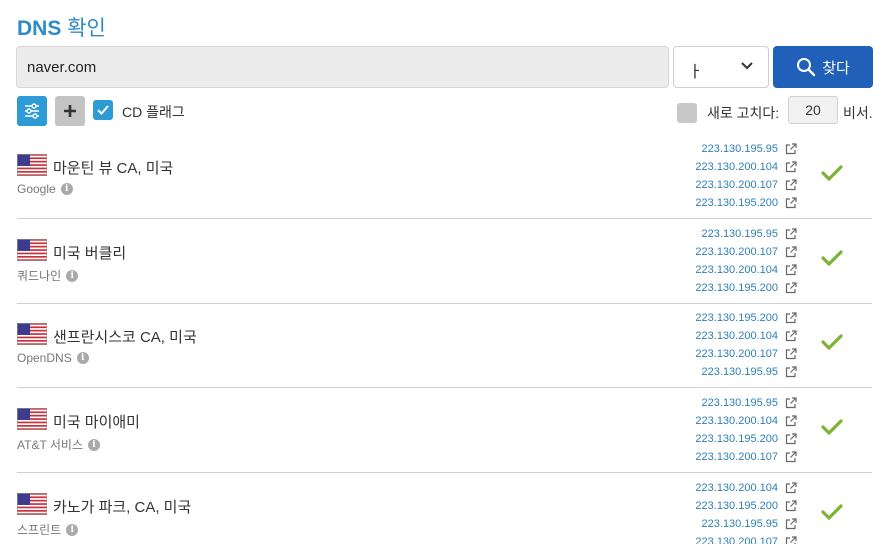 The height and width of the screenshot is (544, 886). Describe the element at coordinates (342, 67) in the screenshot. I see `domain-search-input` at that location.